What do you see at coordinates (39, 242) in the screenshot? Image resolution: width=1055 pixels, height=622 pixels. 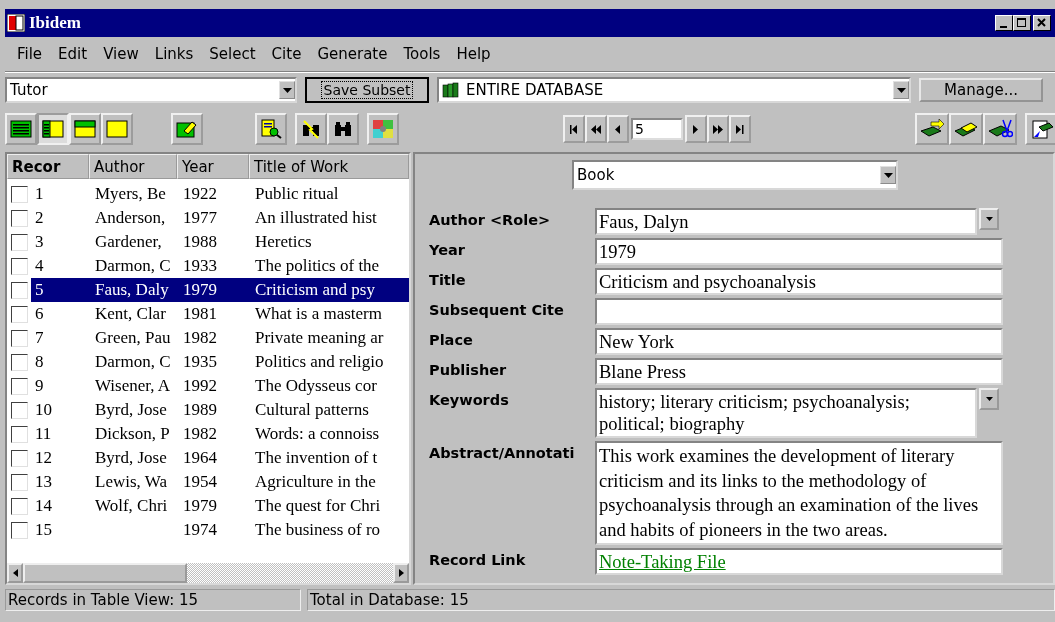 I see `table-cell-text: 3` at bounding box center [39, 242].